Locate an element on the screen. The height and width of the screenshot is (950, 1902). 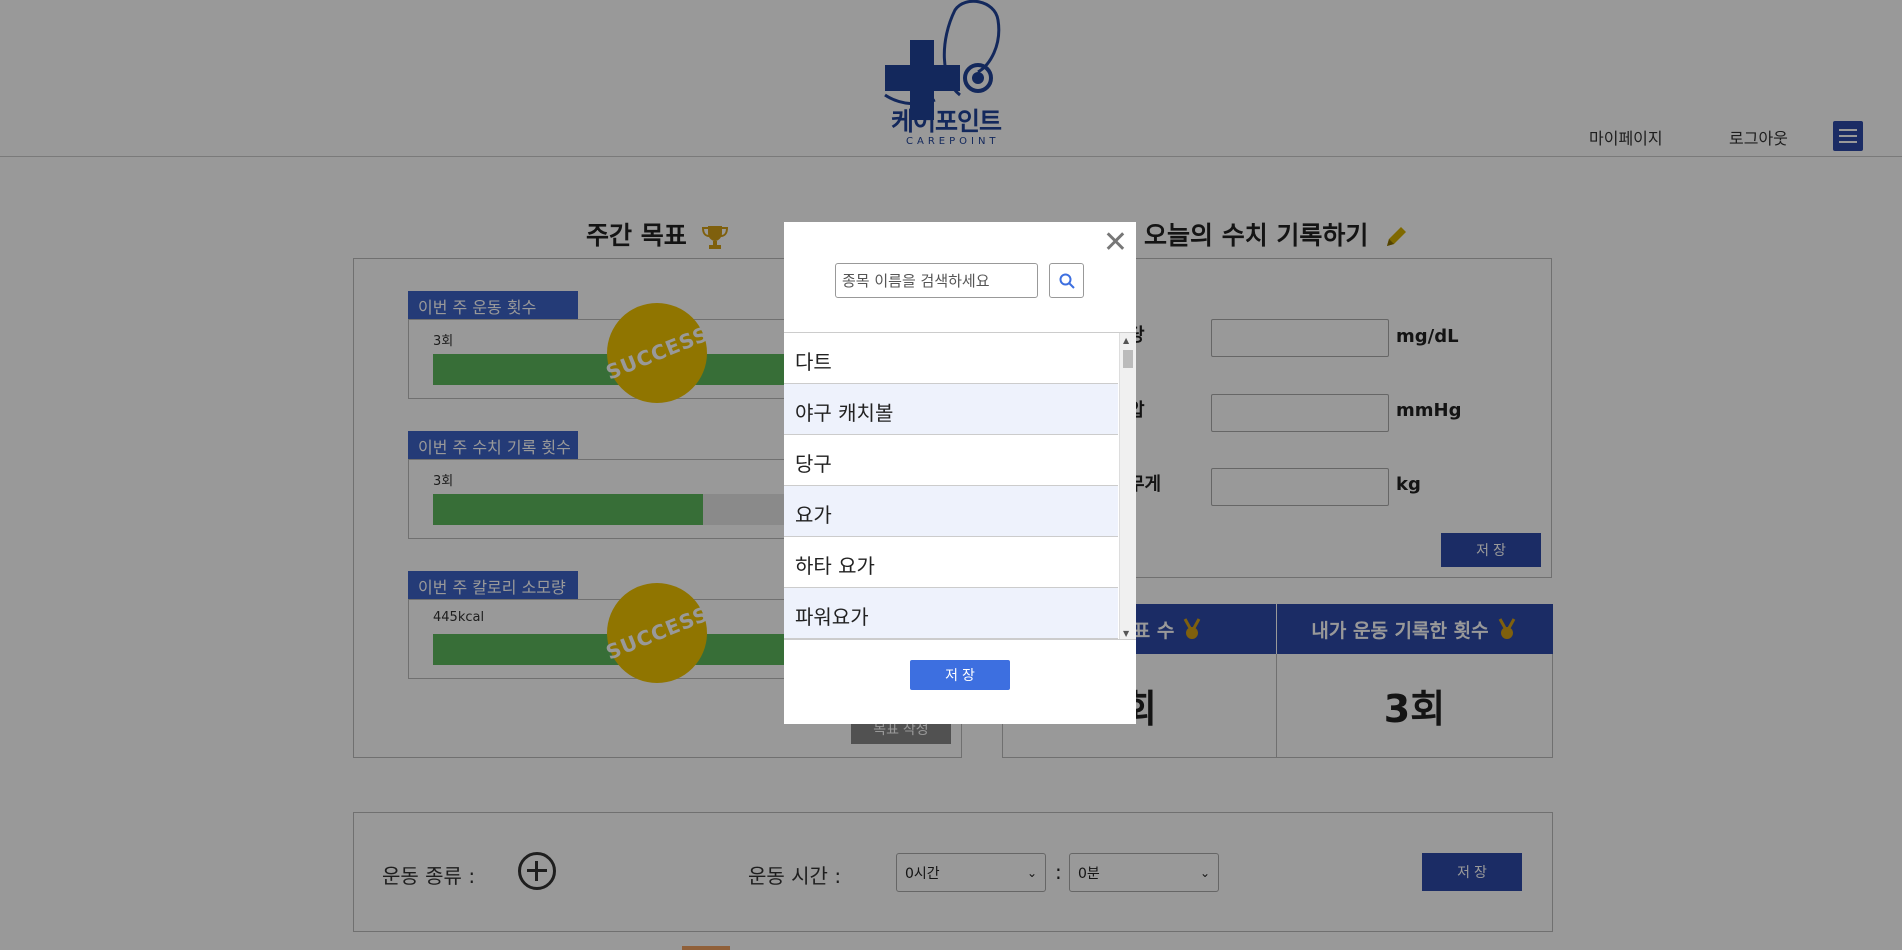
list-item: 다트 is located at coordinates (951, 358).